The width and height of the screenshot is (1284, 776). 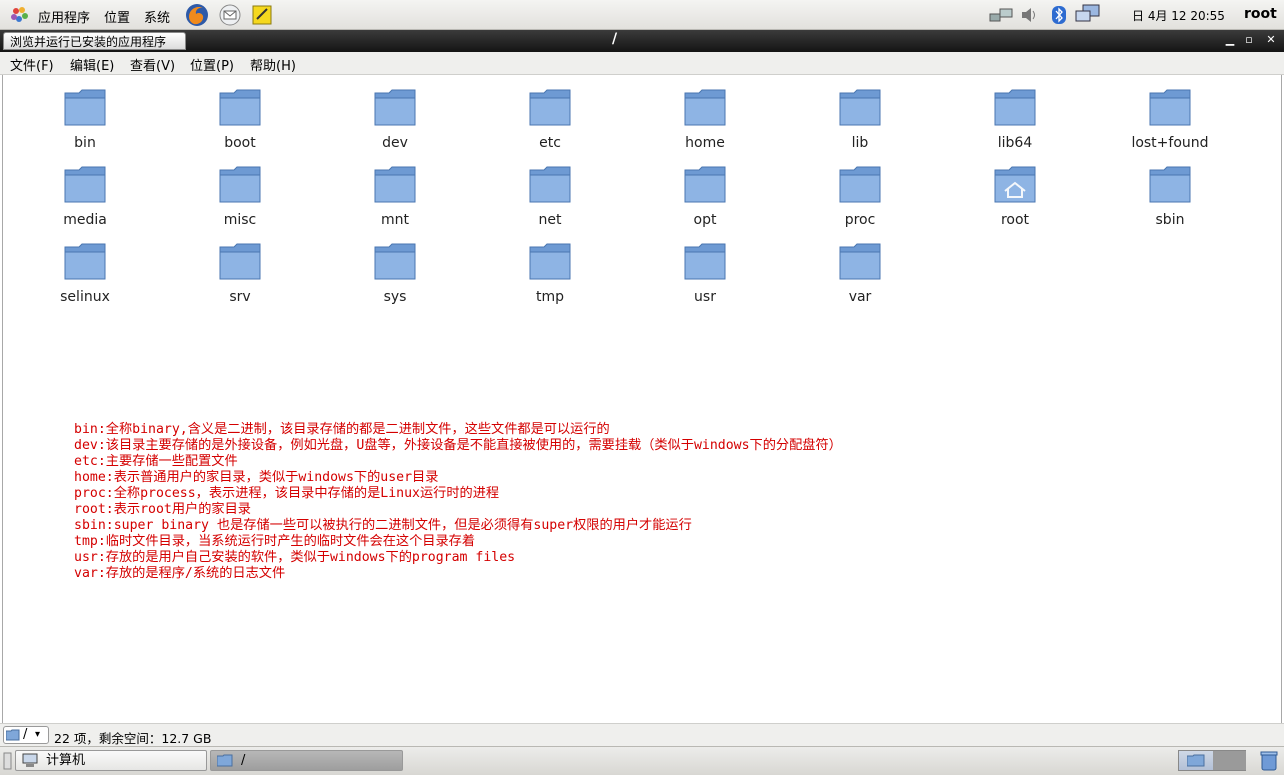 I want to click on mail-icon, so click(x=230, y=15).